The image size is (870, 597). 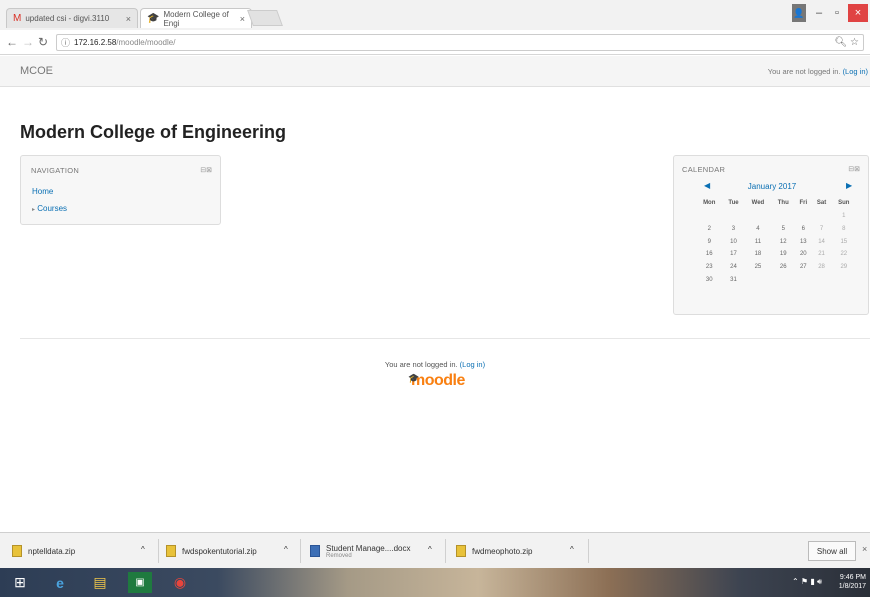 I want to click on footer-login-link: (Log in), so click(x=472, y=364).